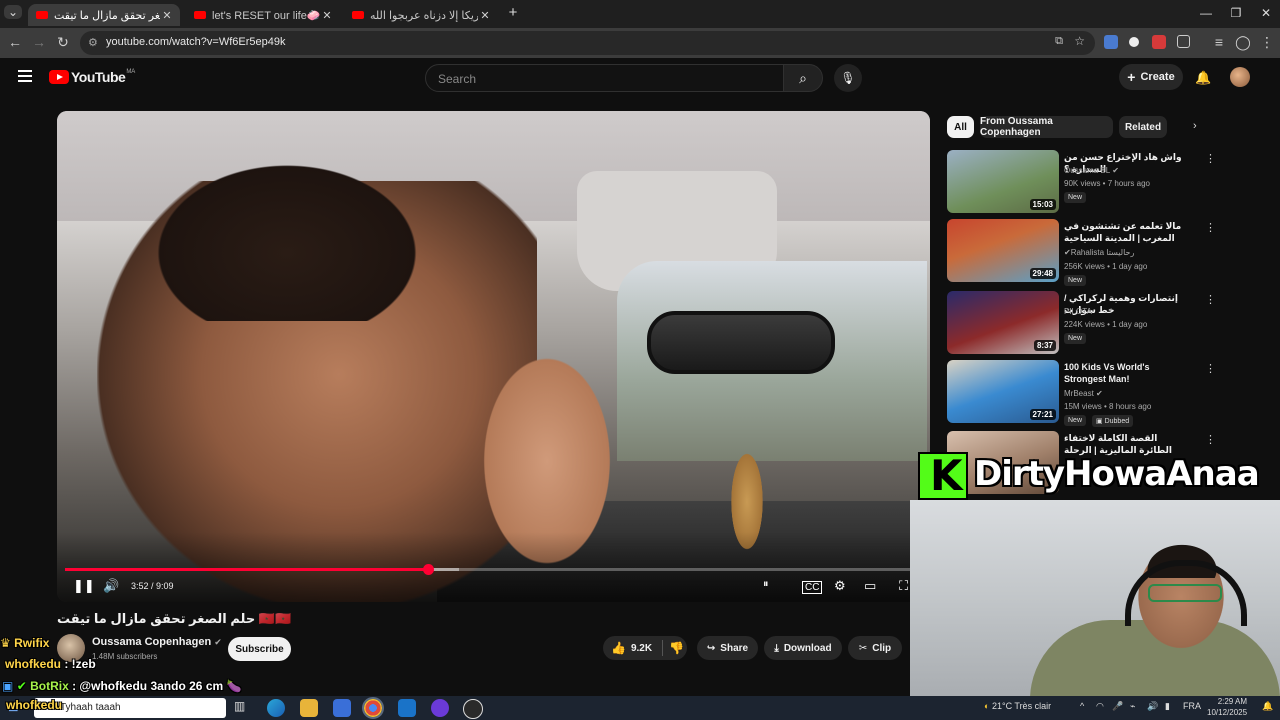 This screenshot has width=1280, height=720. Describe the element at coordinates (1183, 41) in the screenshot. I see `extensions-puzzle-icon` at that location.